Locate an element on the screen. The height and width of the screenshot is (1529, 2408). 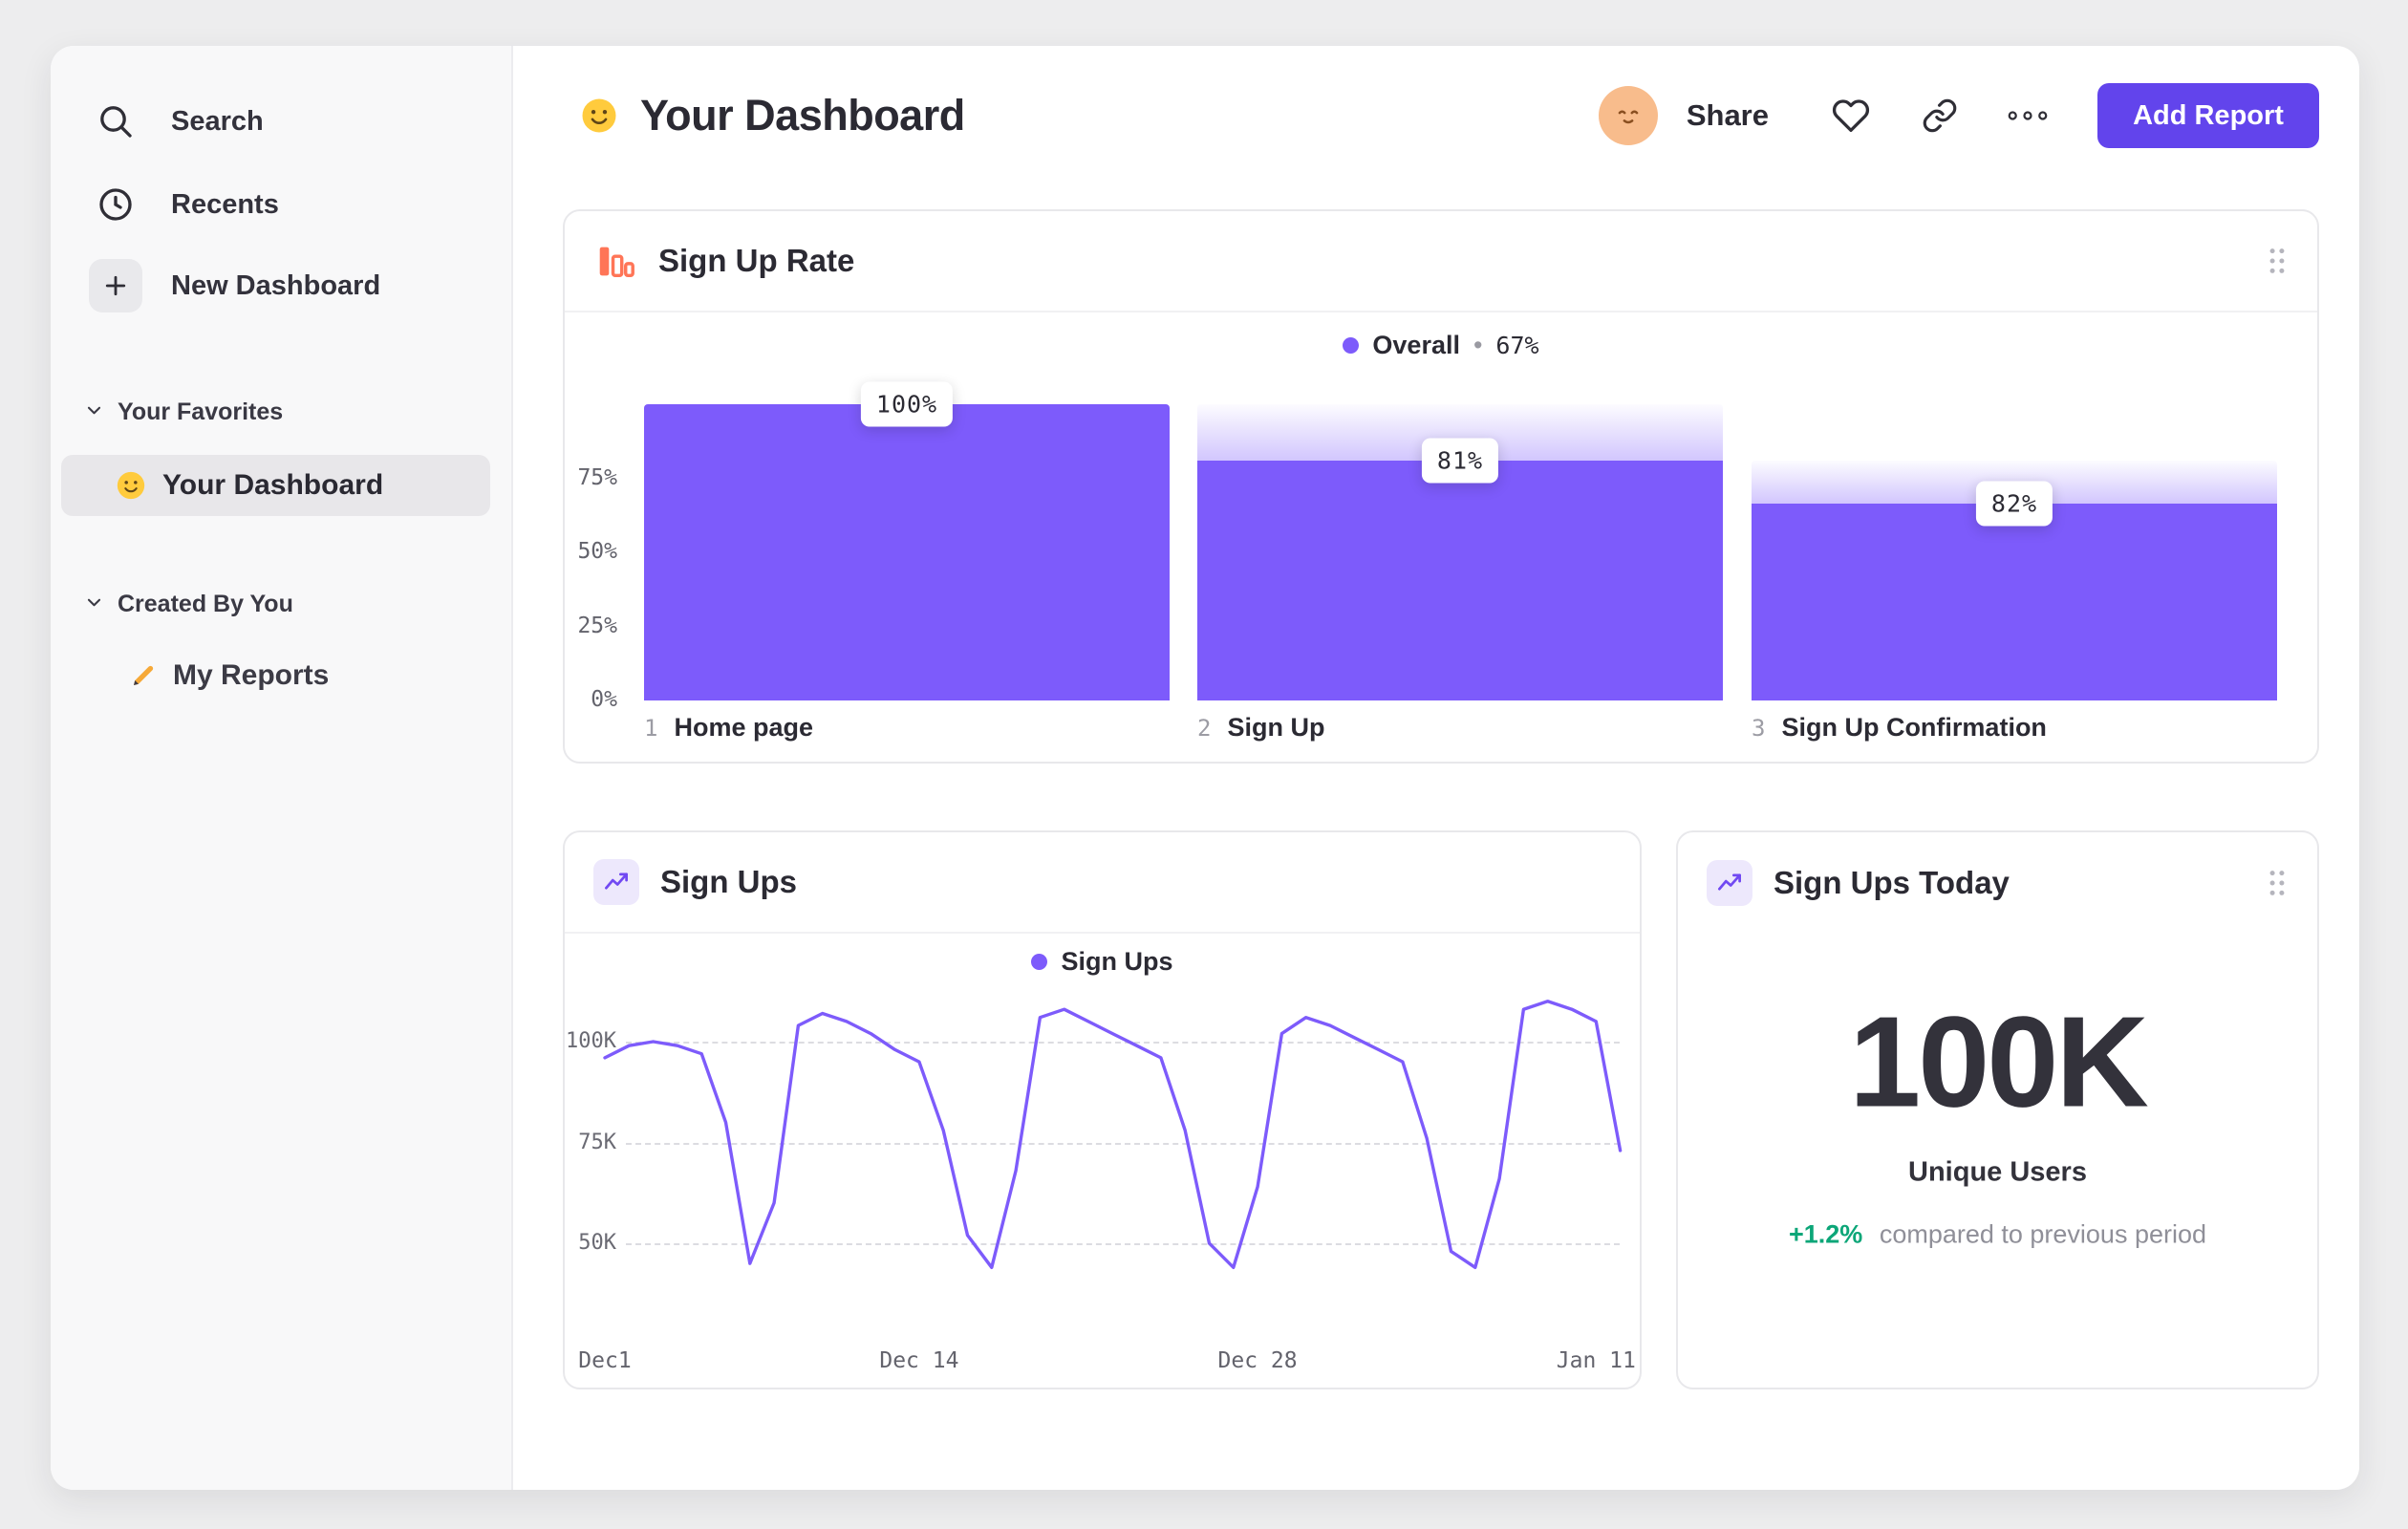
sidebar-item-new-dashboard: New Dashboard is located at coordinates (235, 285).